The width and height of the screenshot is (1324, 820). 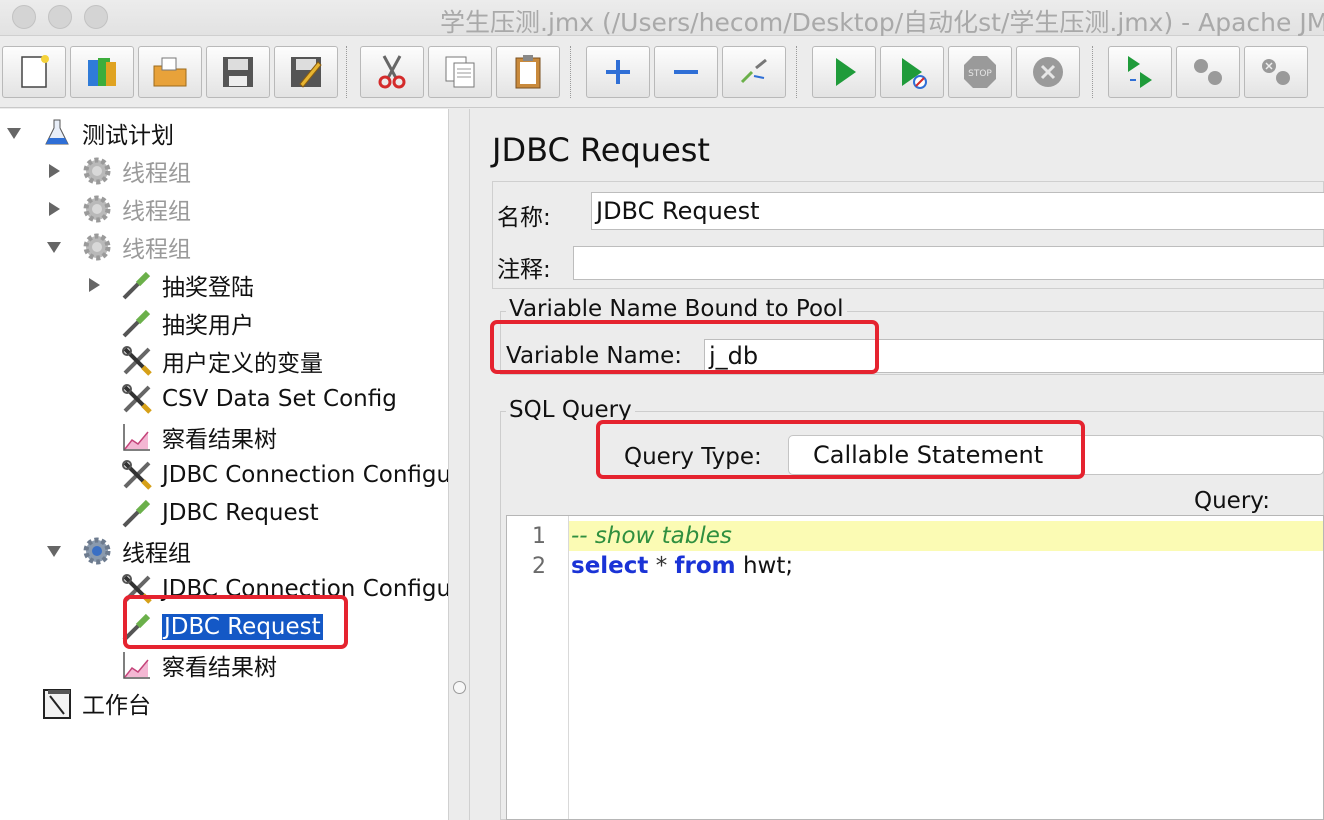 I want to click on split-pane-divider, so click(x=459, y=464).